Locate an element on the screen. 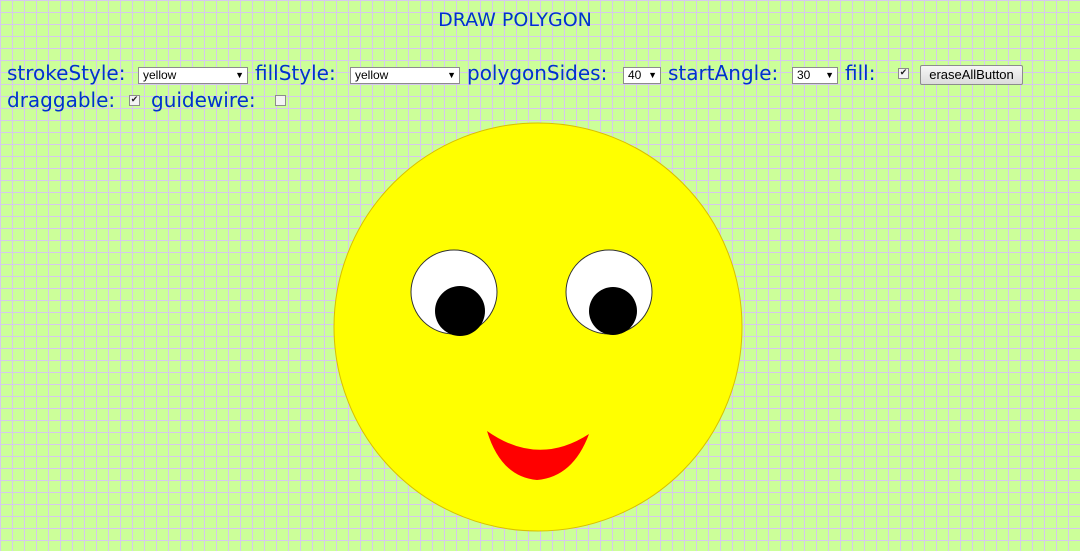 The image size is (1080, 551). right-pupil is located at coordinates (613, 311).